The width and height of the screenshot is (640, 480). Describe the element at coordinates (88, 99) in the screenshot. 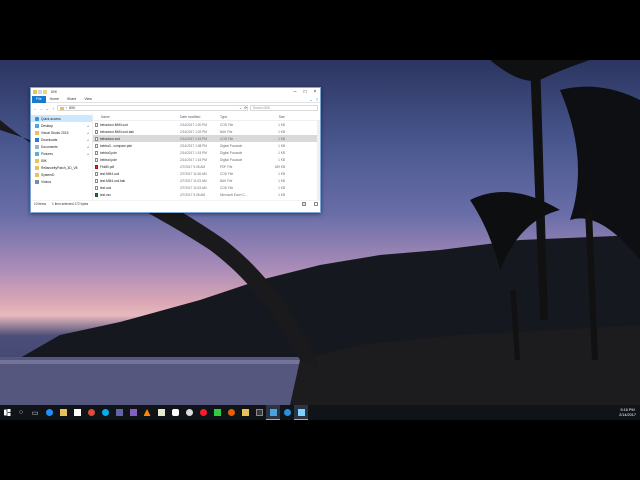

I see `tab-view: View` at that location.